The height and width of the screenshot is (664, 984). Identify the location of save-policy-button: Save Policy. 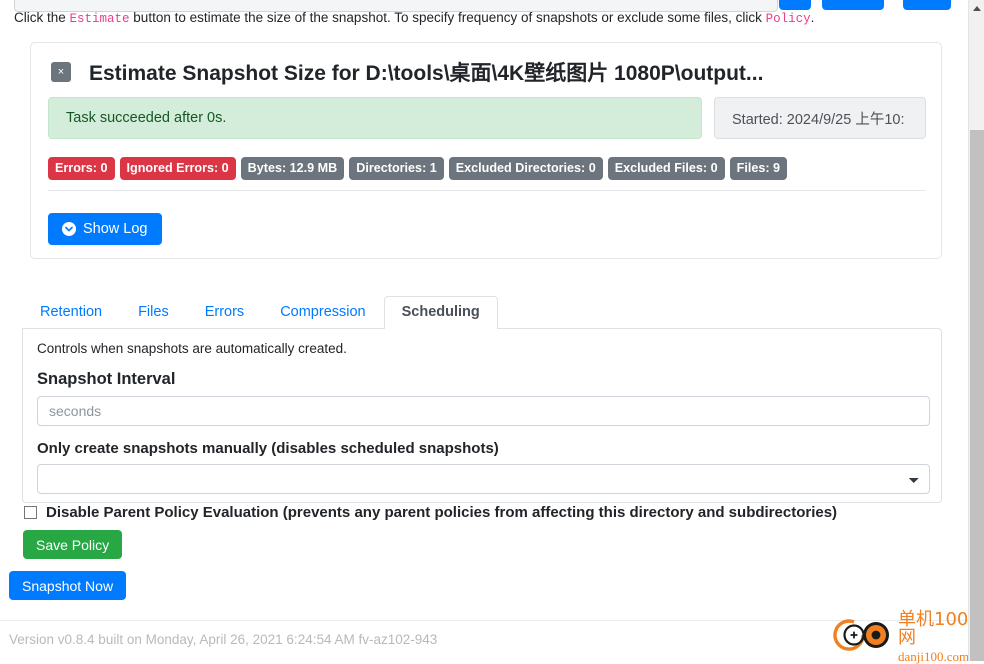
(73, 544).